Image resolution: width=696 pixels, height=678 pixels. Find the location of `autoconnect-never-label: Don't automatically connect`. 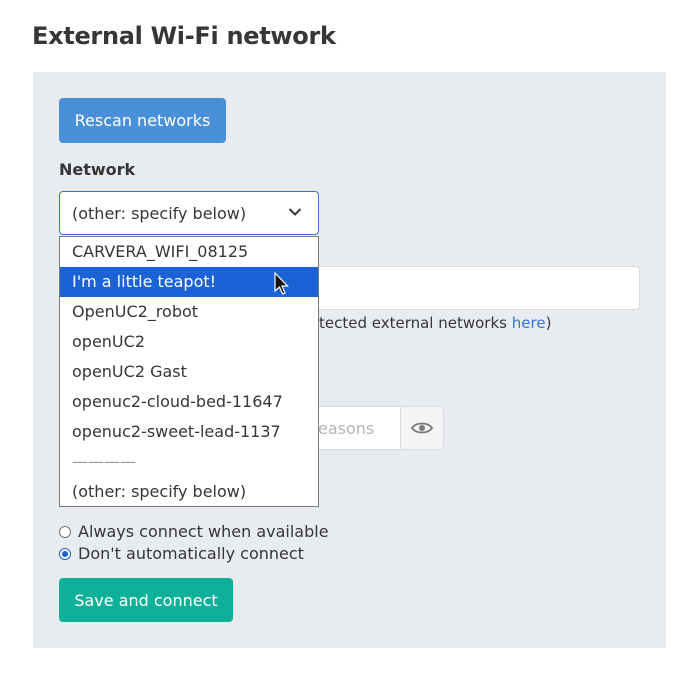

autoconnect-never-label: Don't automatically connect is located at coordinates (191, 553).